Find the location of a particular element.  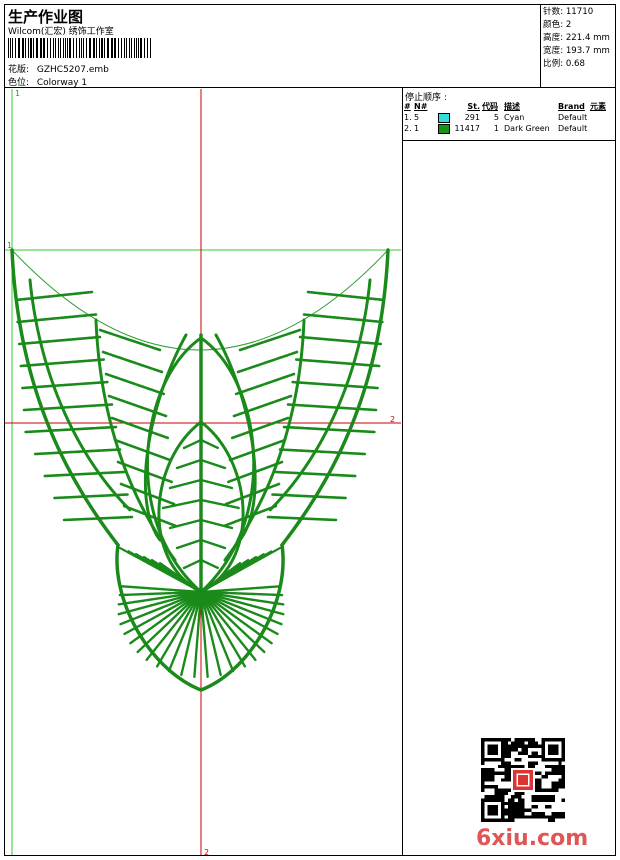

table-row: 1. 5 291 5 Cyan Default is located at coordinates (496, 117).